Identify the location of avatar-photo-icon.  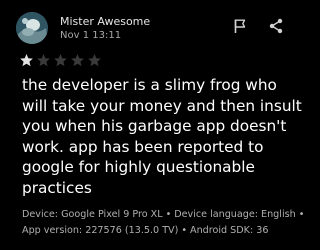
(32, 28).